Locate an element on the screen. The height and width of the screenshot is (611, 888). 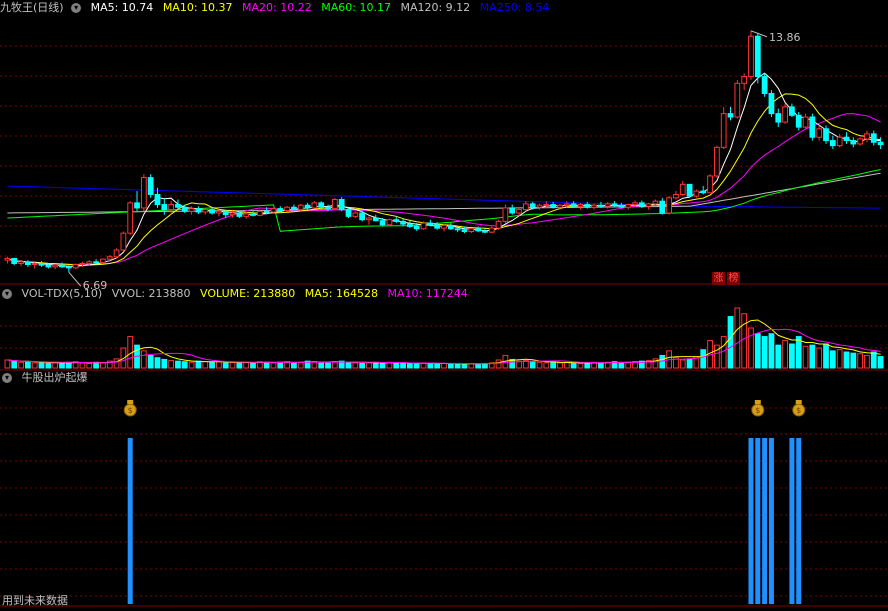
money-bag-symbol: $ is located at coordinates (798, 410).